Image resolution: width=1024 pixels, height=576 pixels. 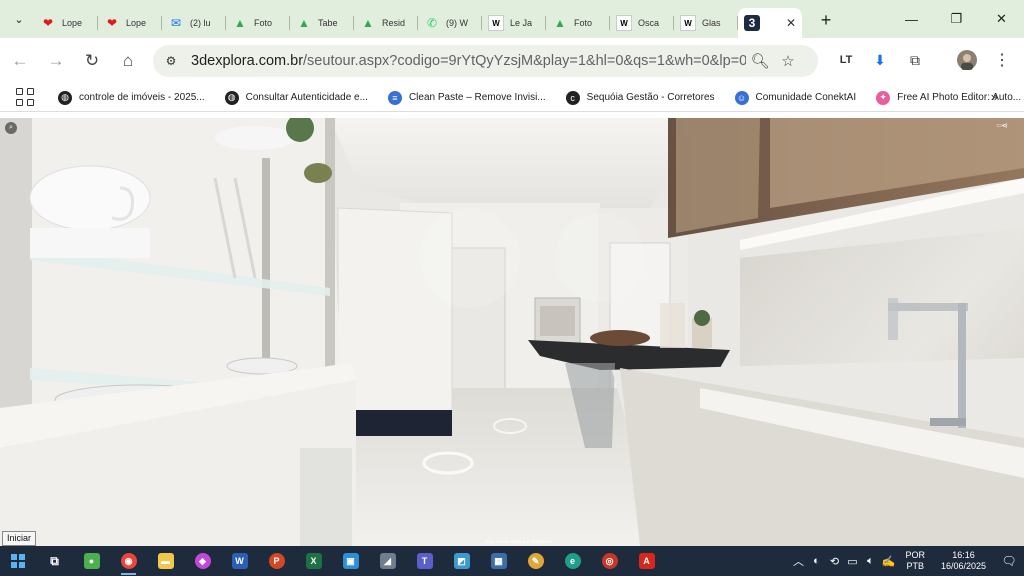 What do you see at coordinates (165, 561) in the screenshot?
I see `taskbar-explorer: ▬` at bounding box center [165, 561].